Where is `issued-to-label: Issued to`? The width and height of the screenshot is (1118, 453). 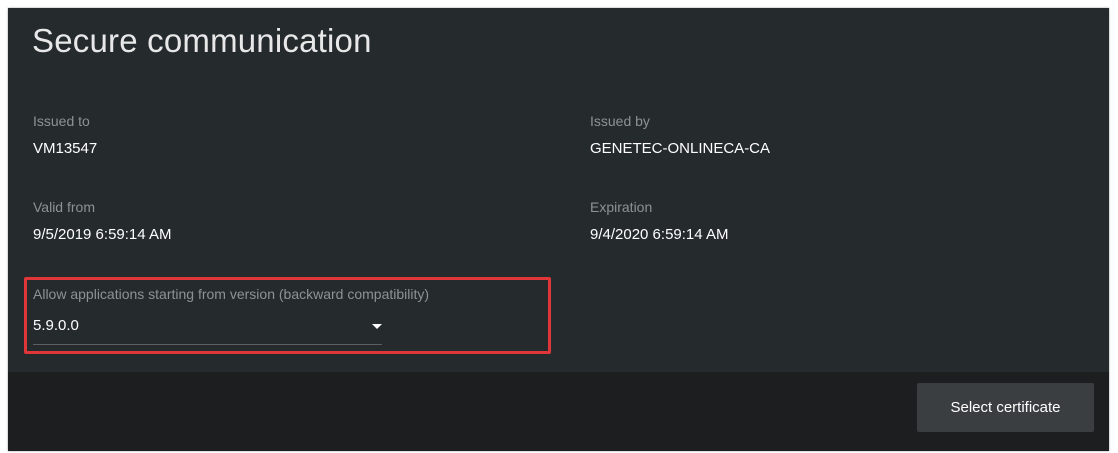 issued-to-label: Issued to is located at coordinates (61, 121).